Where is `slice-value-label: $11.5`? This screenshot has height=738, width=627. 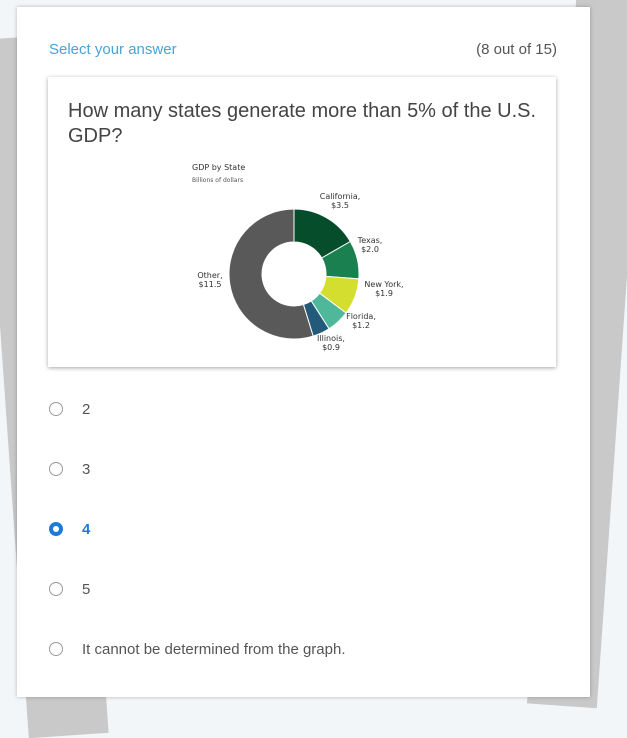
slice-value-label: $11.5 is located at coordinates (210, 284).